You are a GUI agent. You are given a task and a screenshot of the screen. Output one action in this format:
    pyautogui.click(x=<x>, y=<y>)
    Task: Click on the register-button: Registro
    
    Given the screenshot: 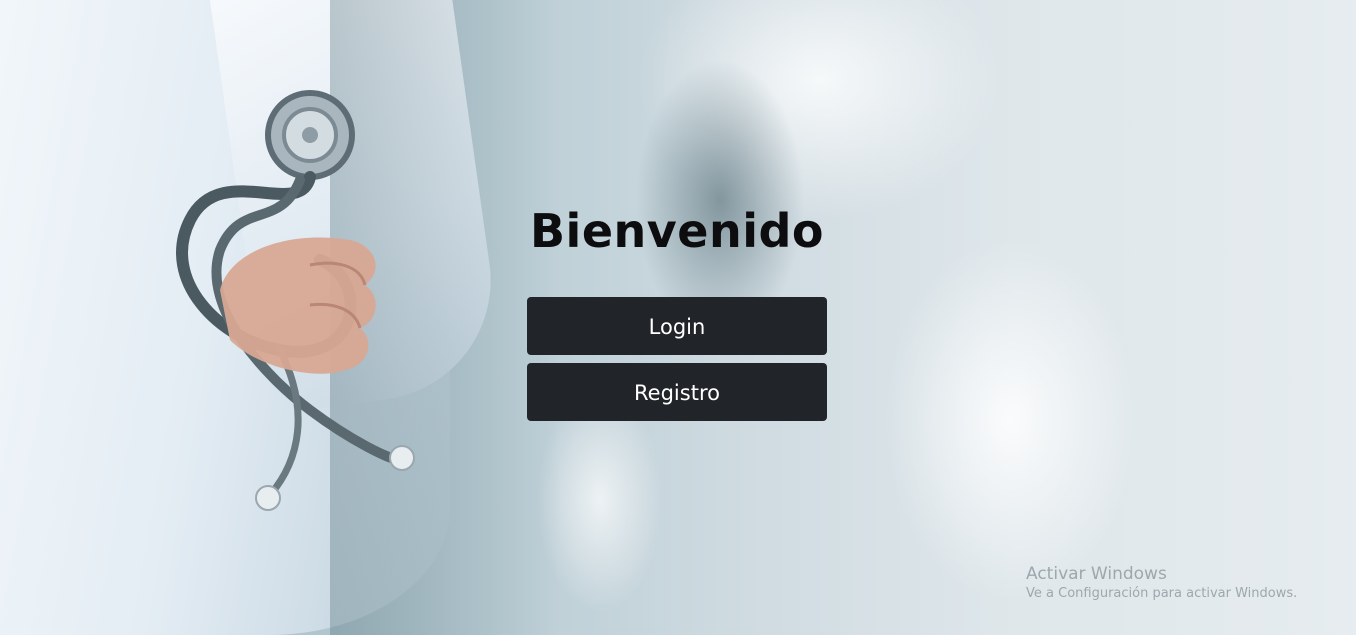 What is the action you would take?
    pyautogui.click(x=677, y=392)
    